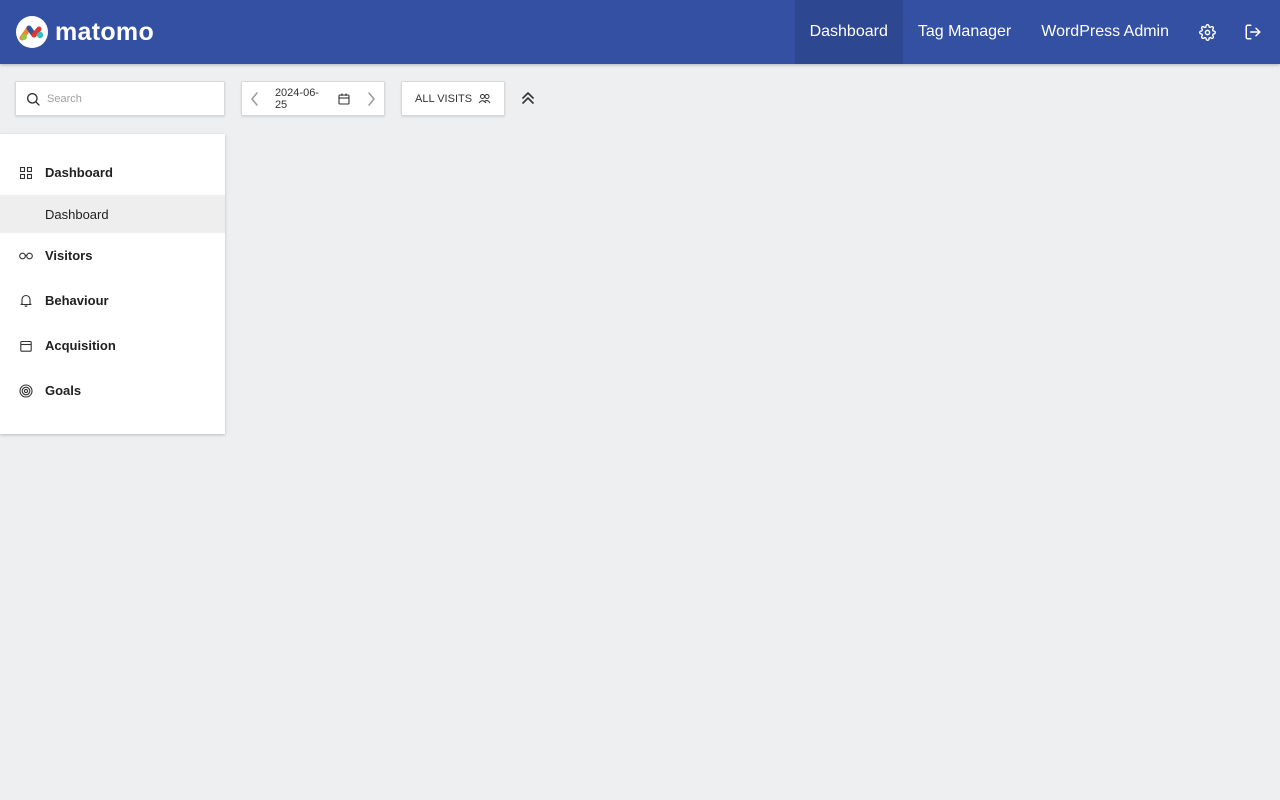  Describe the element at coordinates (69, 255) in the screenshot. I see `sidebar-category-label: Visitors` at that location.